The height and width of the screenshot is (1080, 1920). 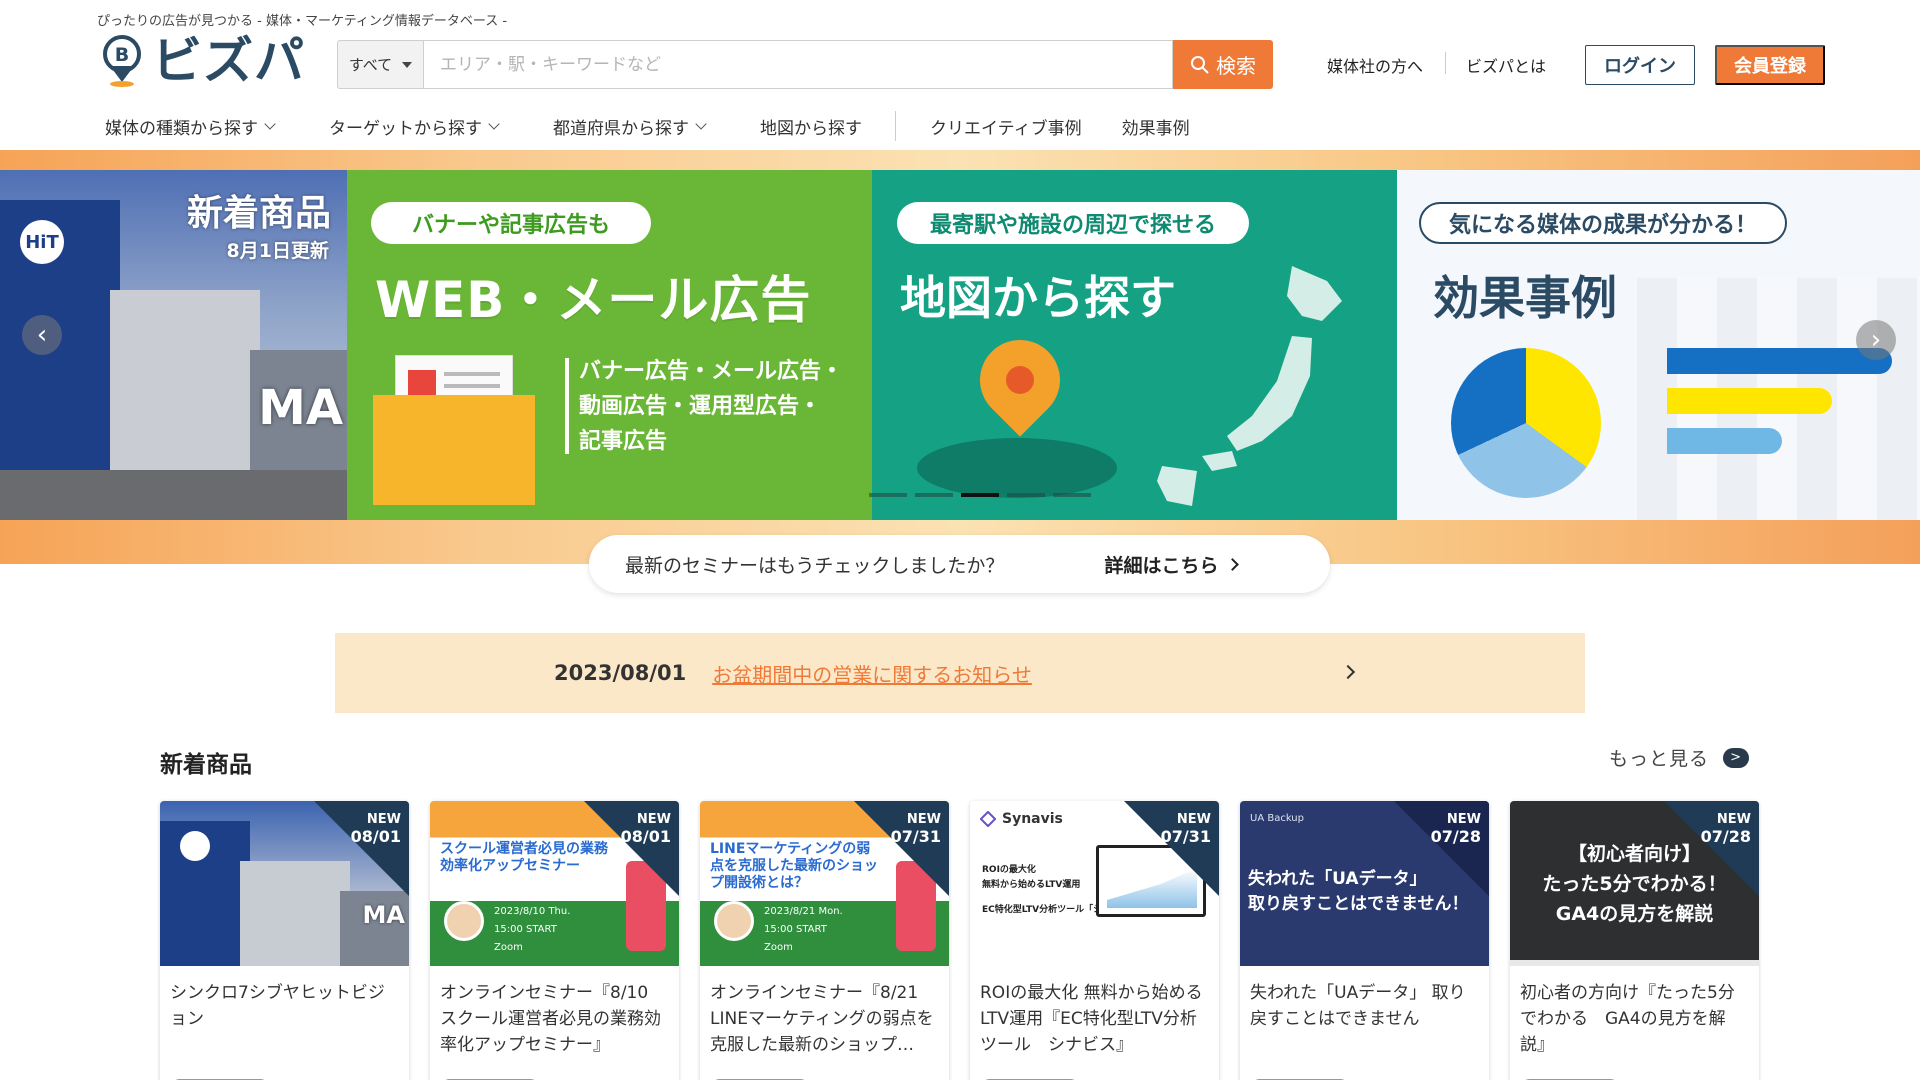 I want to click on nav-prefecture: 都道府県から探す, so click(x=630, y=126).